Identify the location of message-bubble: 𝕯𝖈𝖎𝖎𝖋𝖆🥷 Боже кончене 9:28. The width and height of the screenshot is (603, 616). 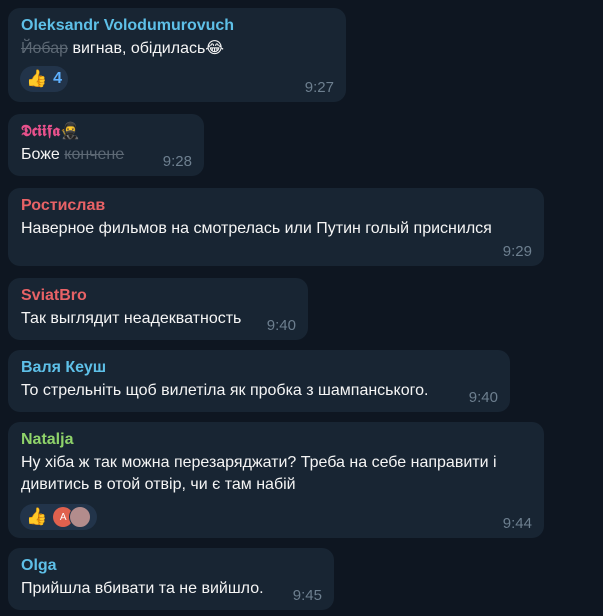
(106, 145).